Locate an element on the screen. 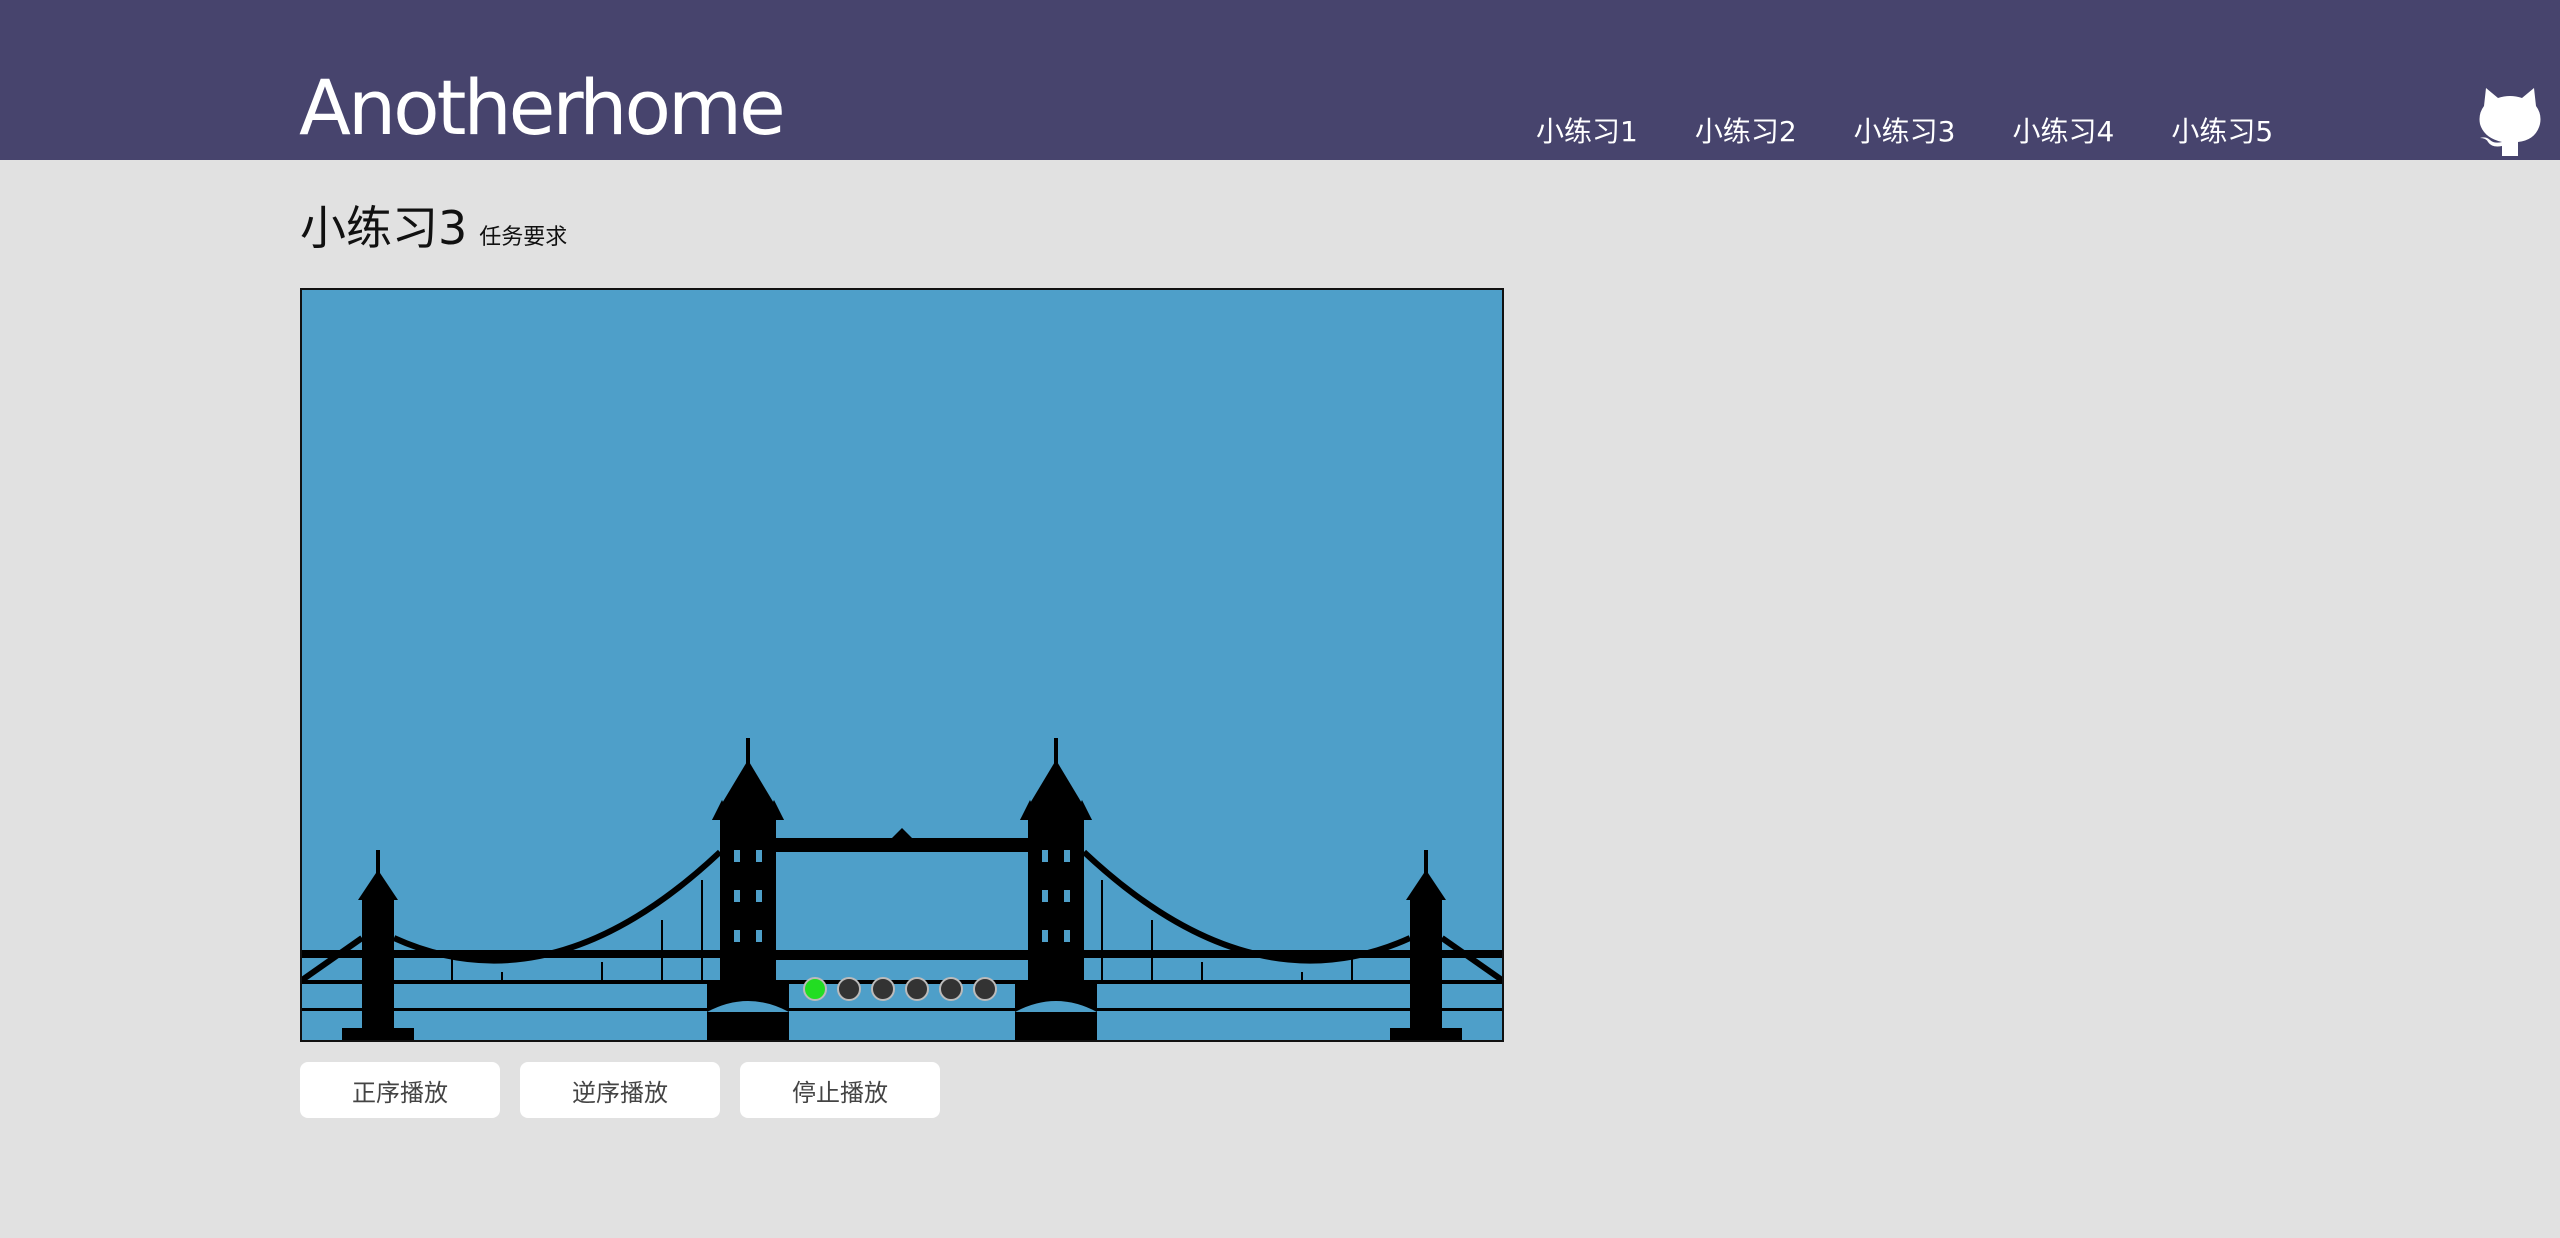 This screenshot has width=2560, height=1238. play-forward-button: 正序播放 is located at coordinates (400, 1090).